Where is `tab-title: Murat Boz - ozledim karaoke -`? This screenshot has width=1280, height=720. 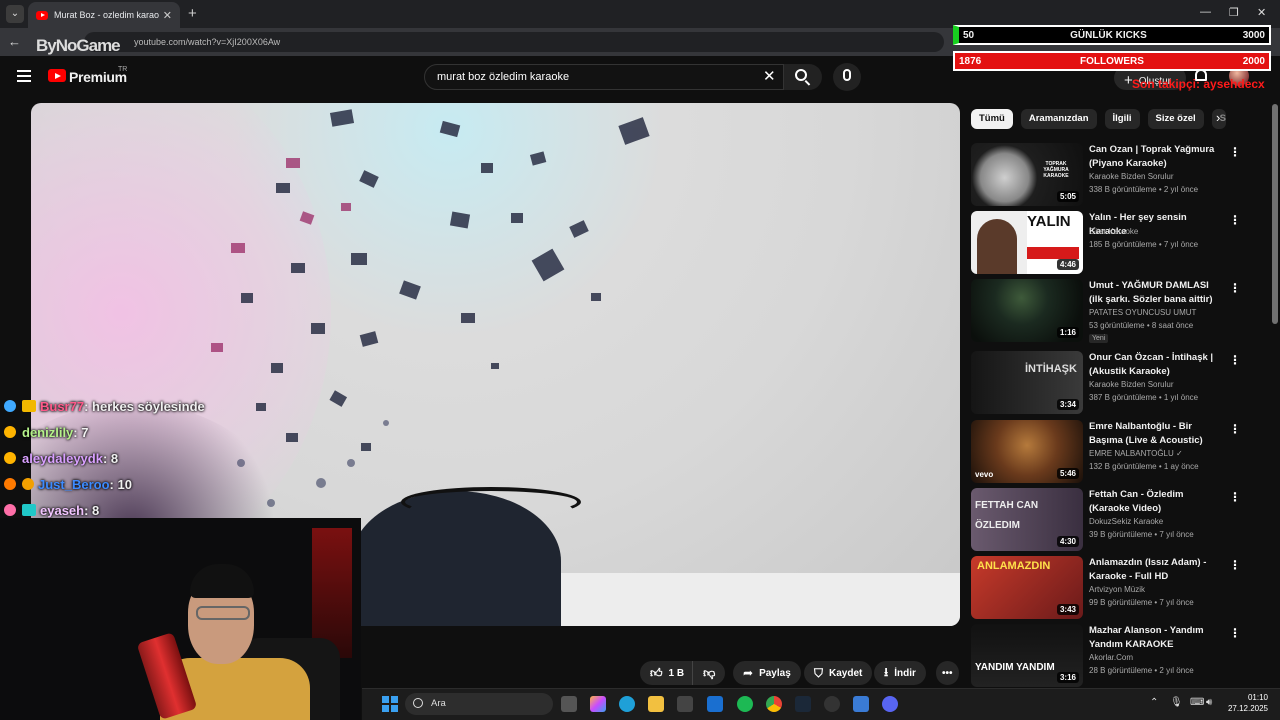
tab-title: Murat Boz - ozledim karaoke - is located at coordinates (106, 15).